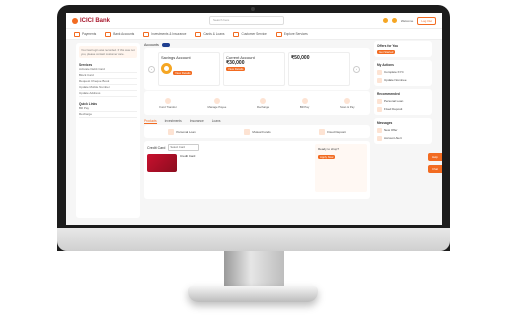  I want to click on nav-label: Cards & Loans, so click(214, 34).